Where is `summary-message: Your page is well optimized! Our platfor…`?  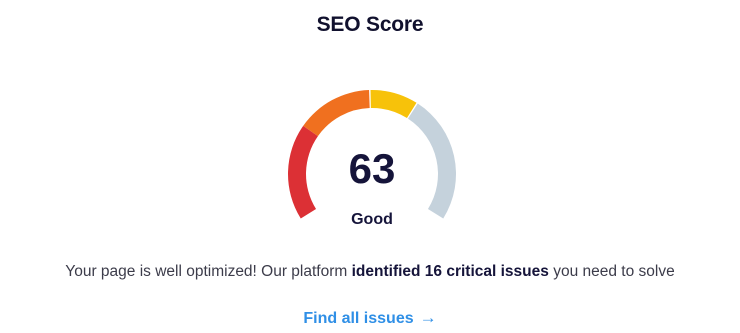
summary-message: Your page is well optimized! Our platfor… is located at coordinates (370, 272).